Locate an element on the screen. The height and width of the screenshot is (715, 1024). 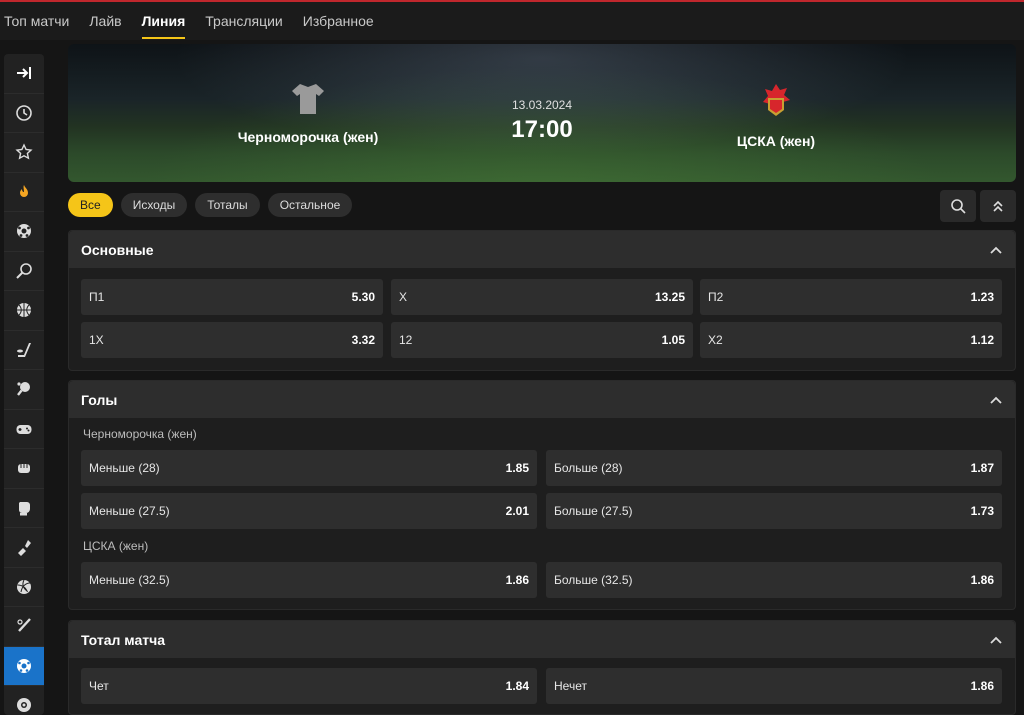
home-team-name: Черноморочка (жен) is located at coordinates (308, 137).